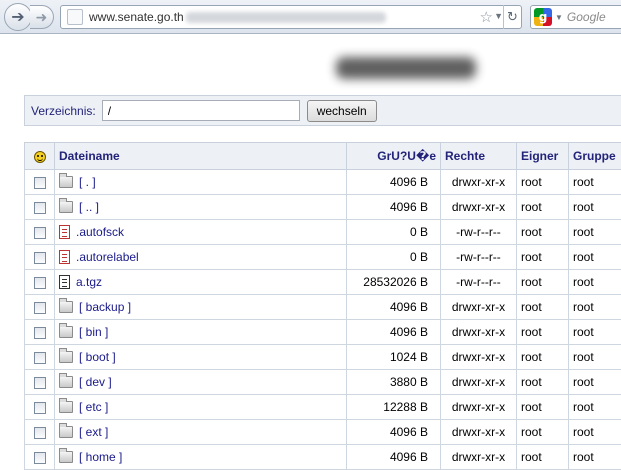 This screenshot has width=621, height=470. I want to click on file-link: [ .. ], so click(89, 207).